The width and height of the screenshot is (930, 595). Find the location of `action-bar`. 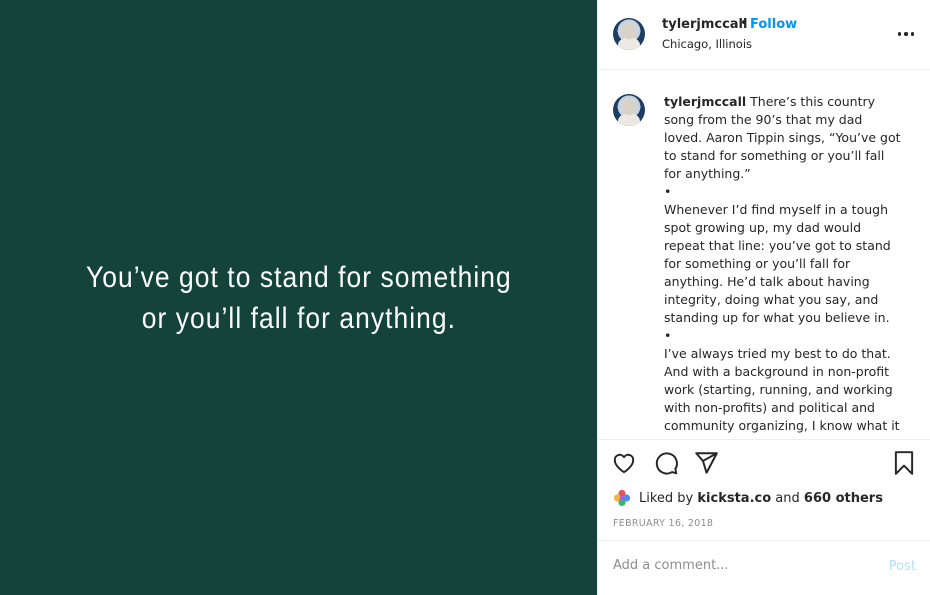

action-bar is located at coordinates (764, 466).